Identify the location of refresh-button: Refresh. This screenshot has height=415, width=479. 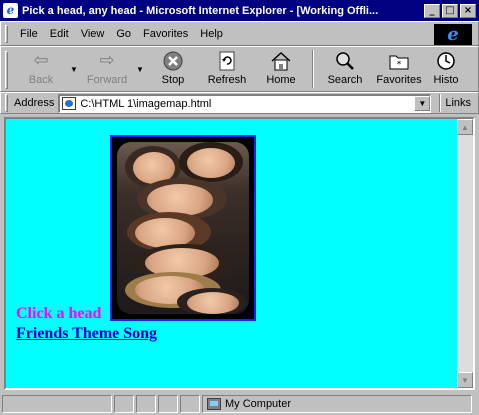
(227, 69).